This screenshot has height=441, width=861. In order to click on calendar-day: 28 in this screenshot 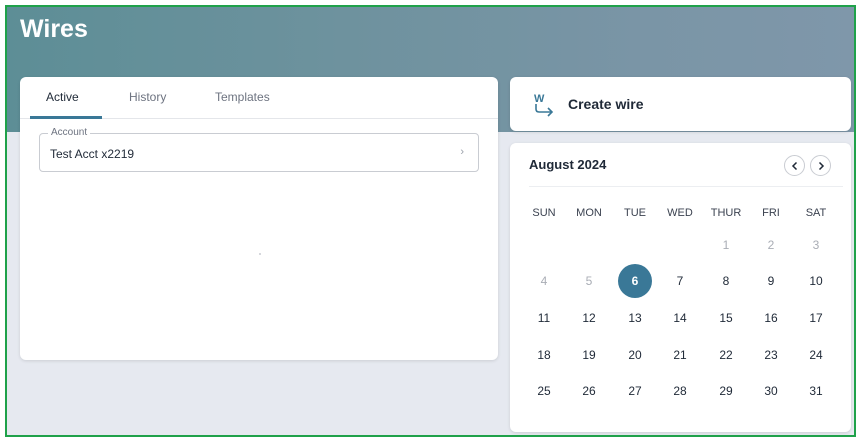, I will do `click(680, 391)`.